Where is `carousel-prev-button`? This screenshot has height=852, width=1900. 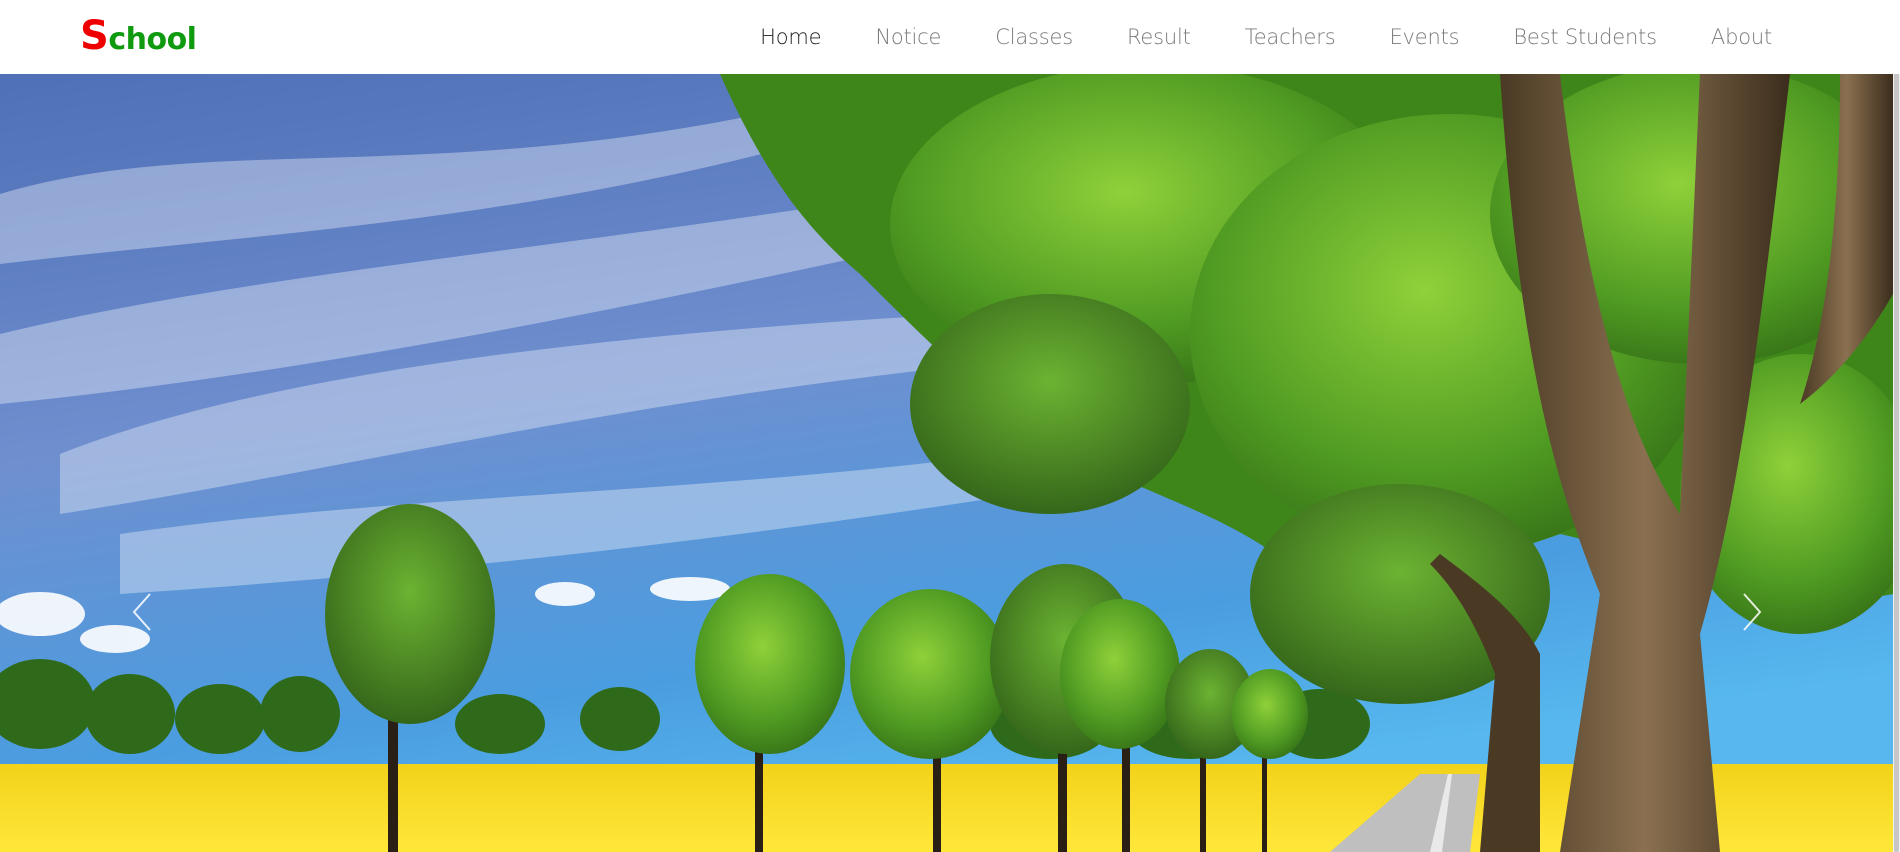 carousel-prev-button is located at coordinates (142, 612).